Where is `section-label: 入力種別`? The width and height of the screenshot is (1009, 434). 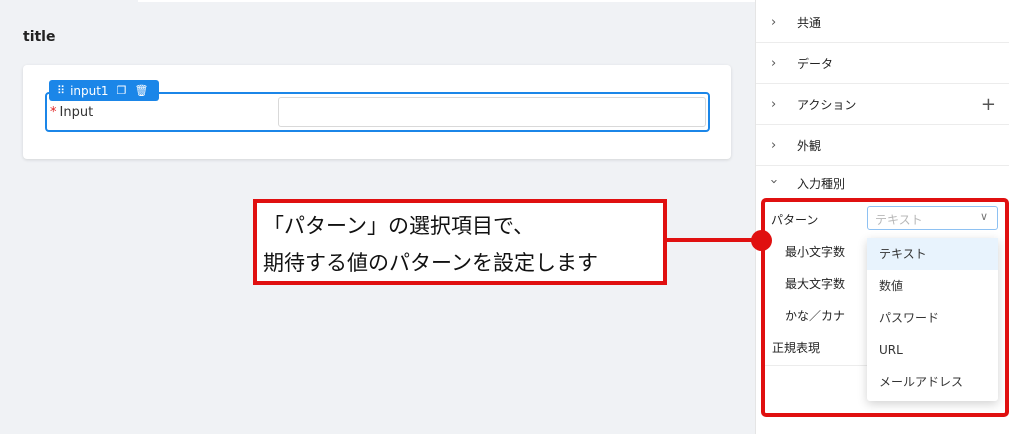 section-label: 入力種別 is located at coordinates (821, 183).